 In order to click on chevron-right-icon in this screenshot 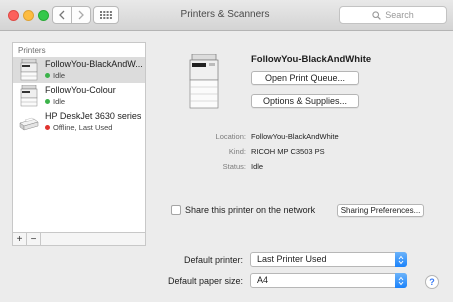, I will do `click(81, 15)`.